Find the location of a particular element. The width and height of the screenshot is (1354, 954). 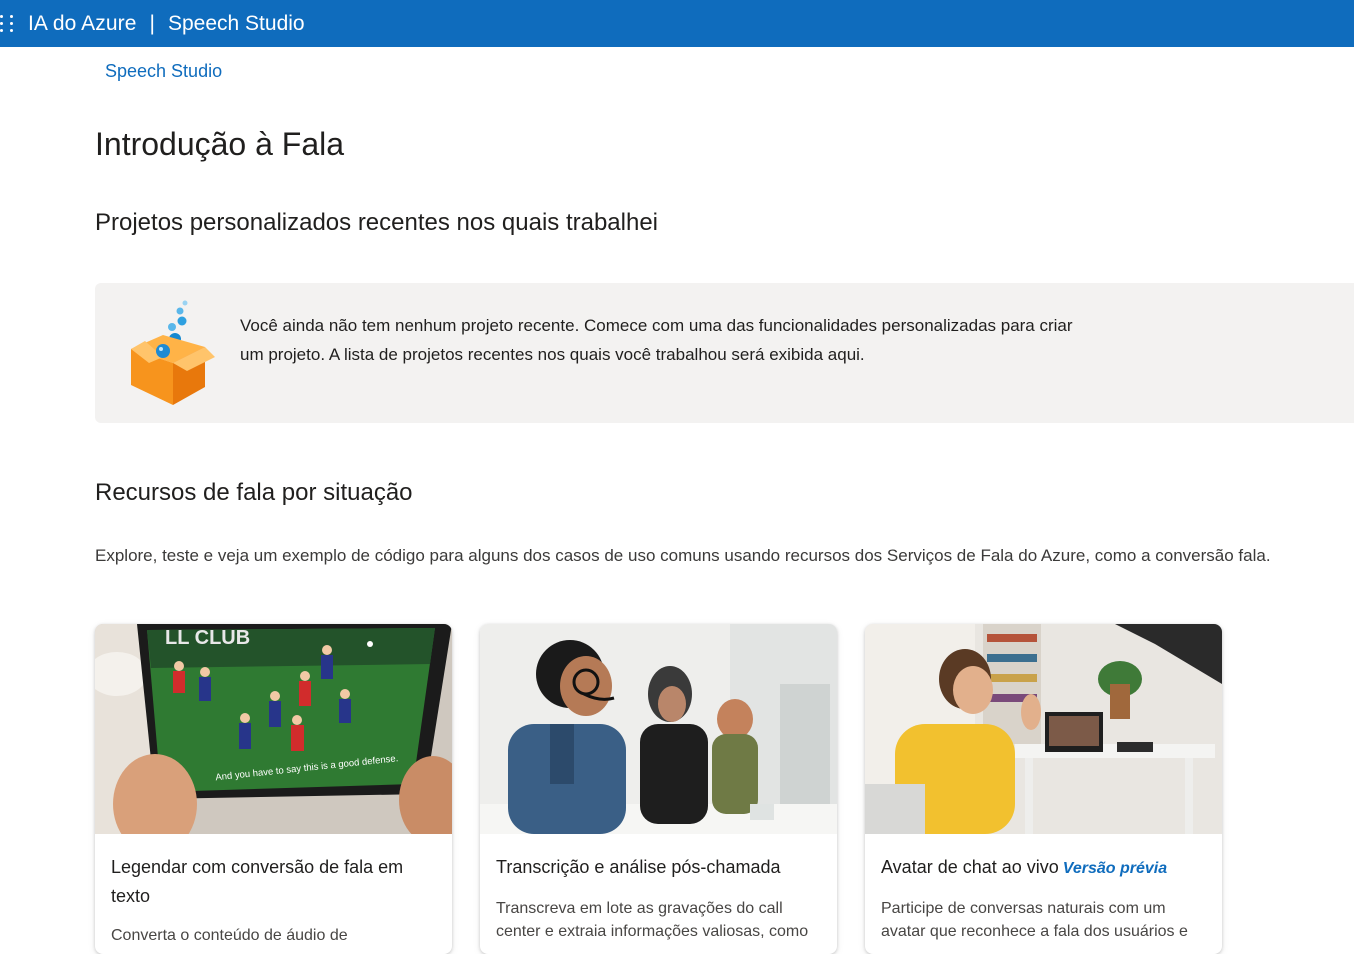

brand-name: IA do Azure is located at coordinates (82, 24).